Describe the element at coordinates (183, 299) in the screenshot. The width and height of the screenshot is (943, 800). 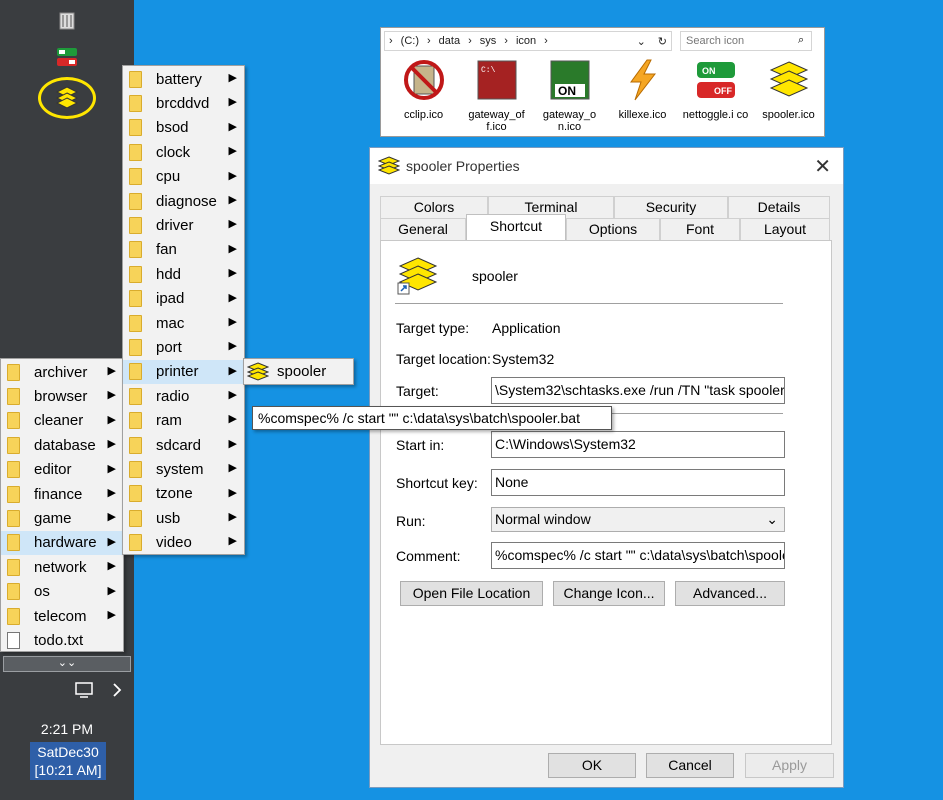
I see `menu-item-ipad: ipad ▶` at that location.